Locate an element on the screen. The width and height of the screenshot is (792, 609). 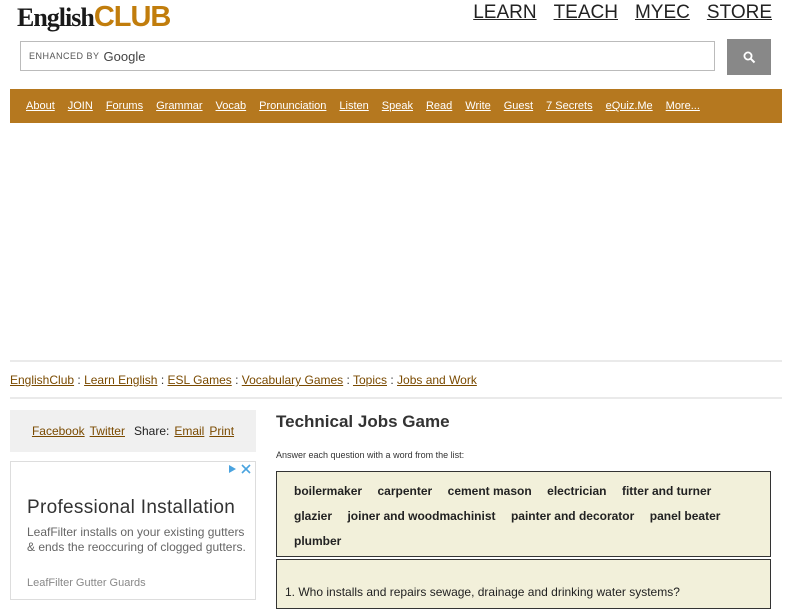
search-google-brand: Google is located at coordinates (124, 56).